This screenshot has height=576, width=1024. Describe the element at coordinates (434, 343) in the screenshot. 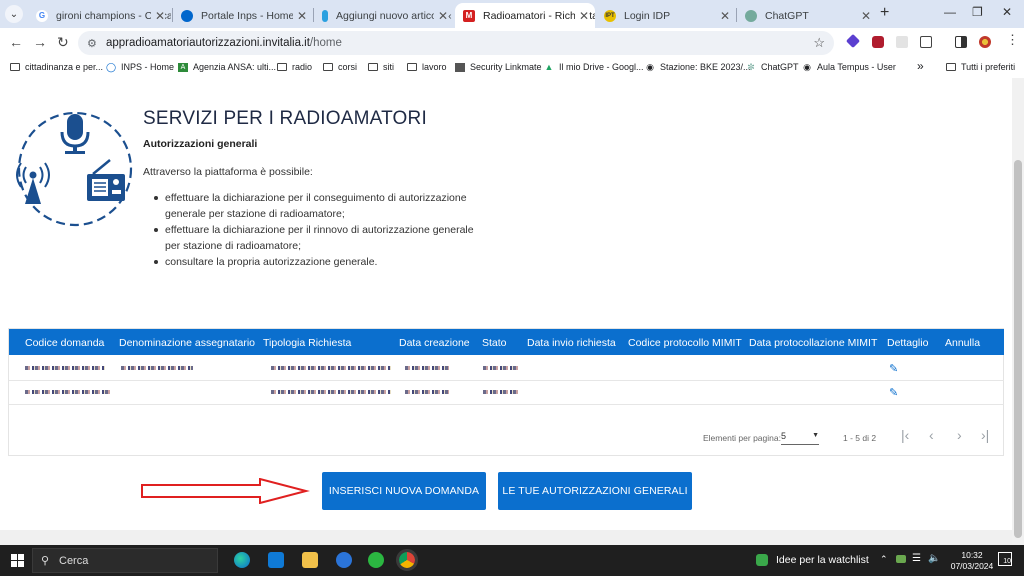

I see `column-header: Data creazione` at that location.